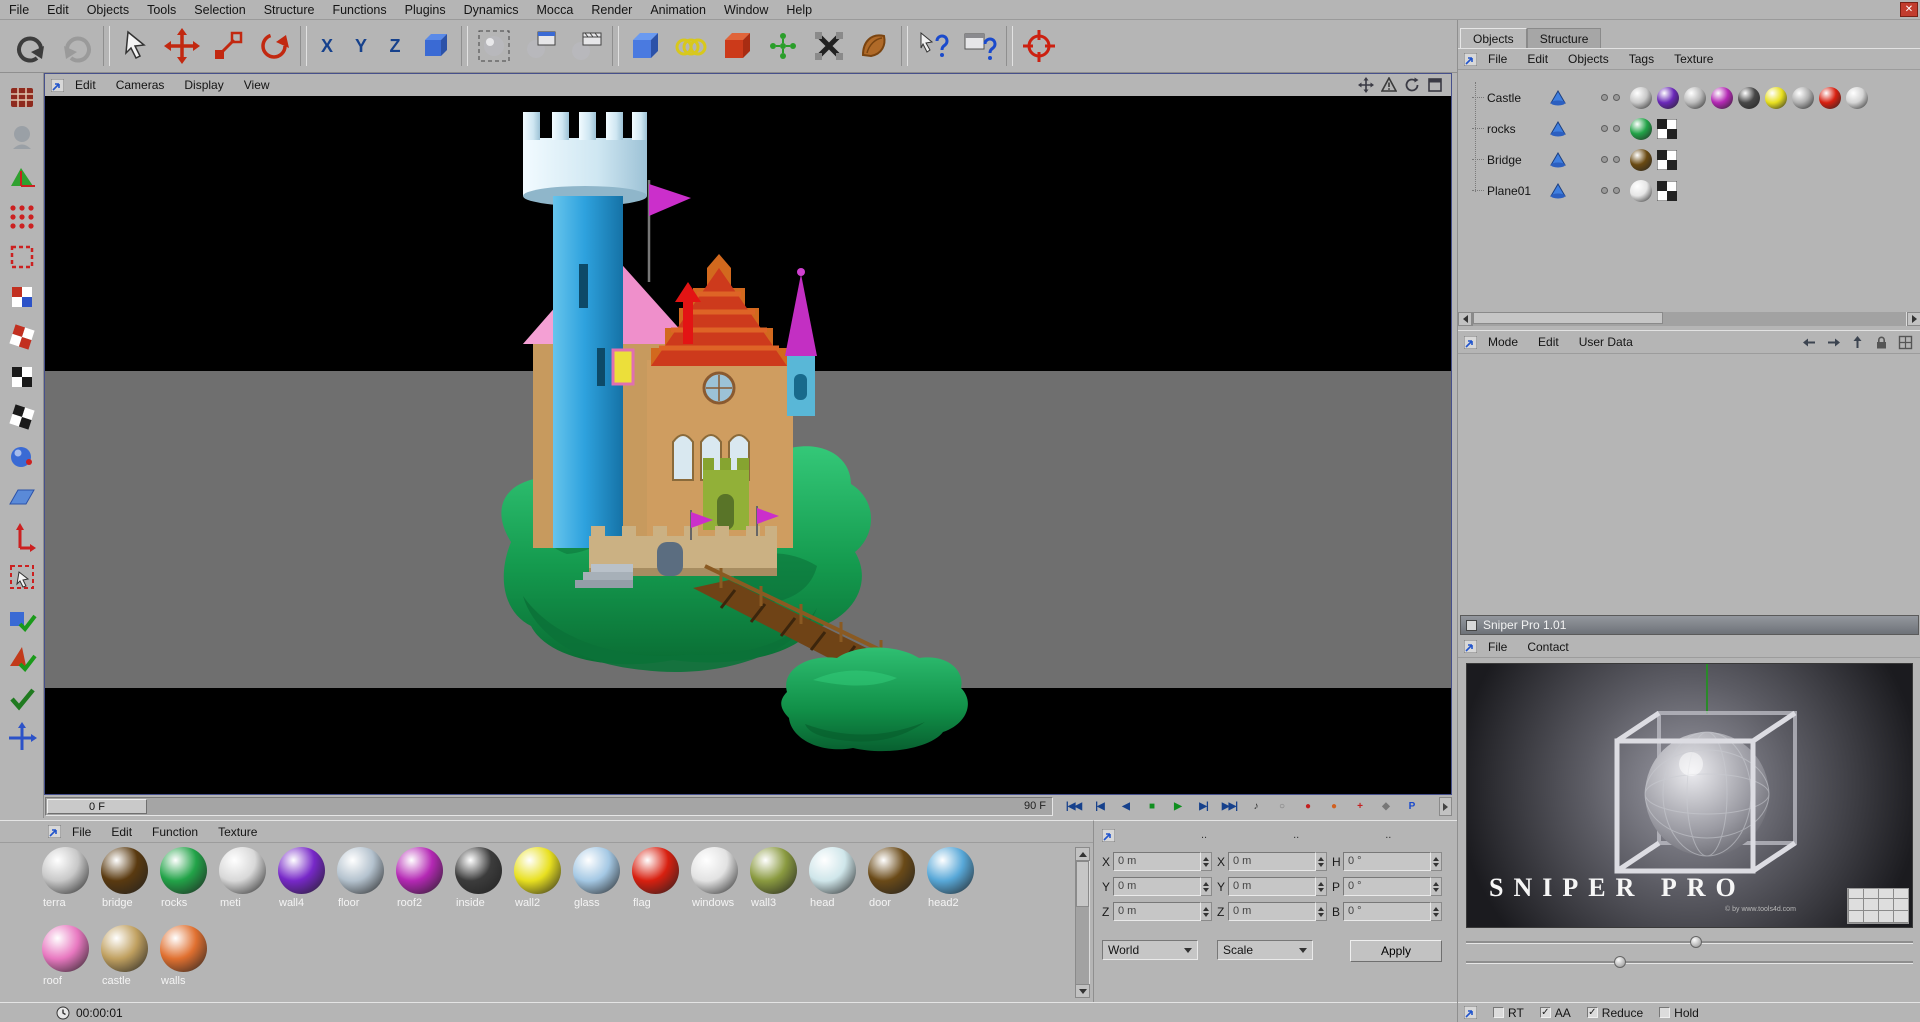  What do you see at coordinates (187, 962) in the screenshot?
I see `material-item: walls` at bounding box center [187, 962].